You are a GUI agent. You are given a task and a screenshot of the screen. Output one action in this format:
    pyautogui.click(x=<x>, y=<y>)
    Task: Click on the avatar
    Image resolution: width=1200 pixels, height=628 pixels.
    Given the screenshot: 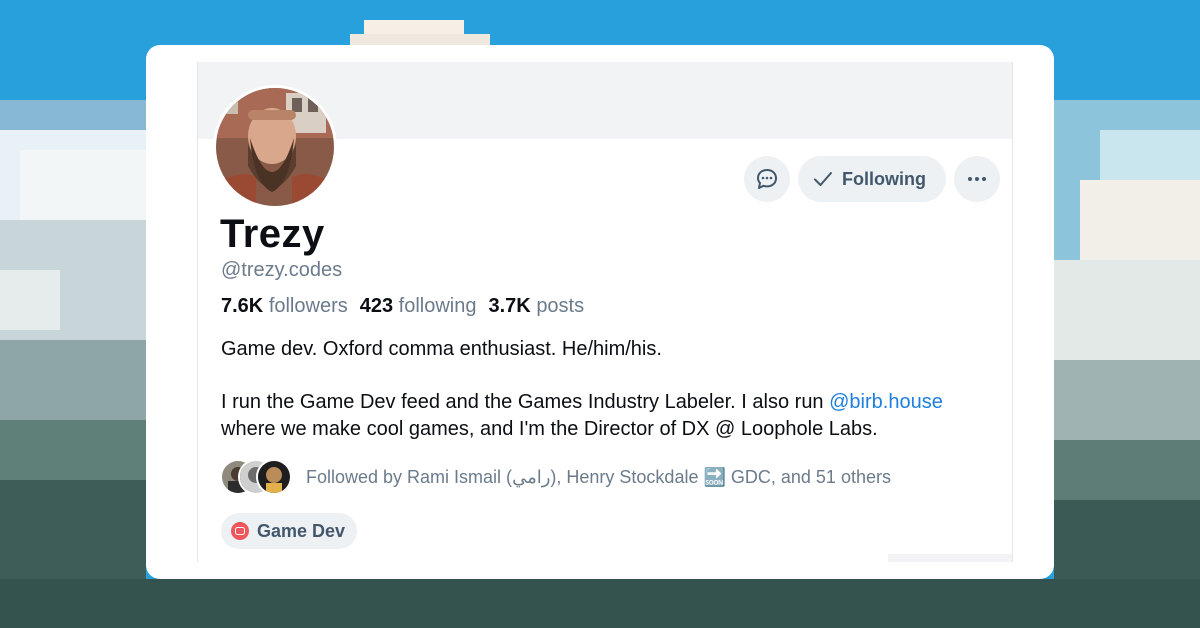 What is the action you would take?
    pyautogui.click(x=275, y=147)
    